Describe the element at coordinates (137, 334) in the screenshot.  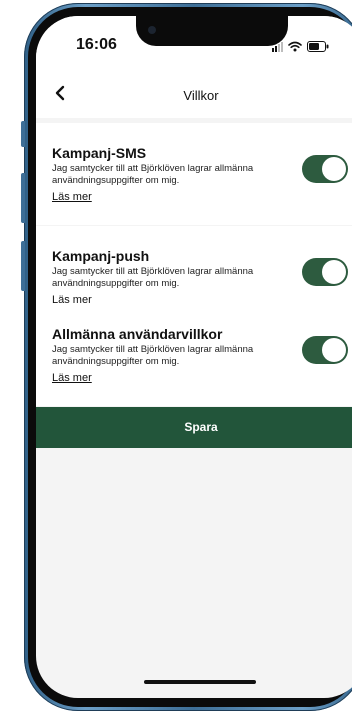
I see `section-title: Allmänna användarvillkor` at that location.